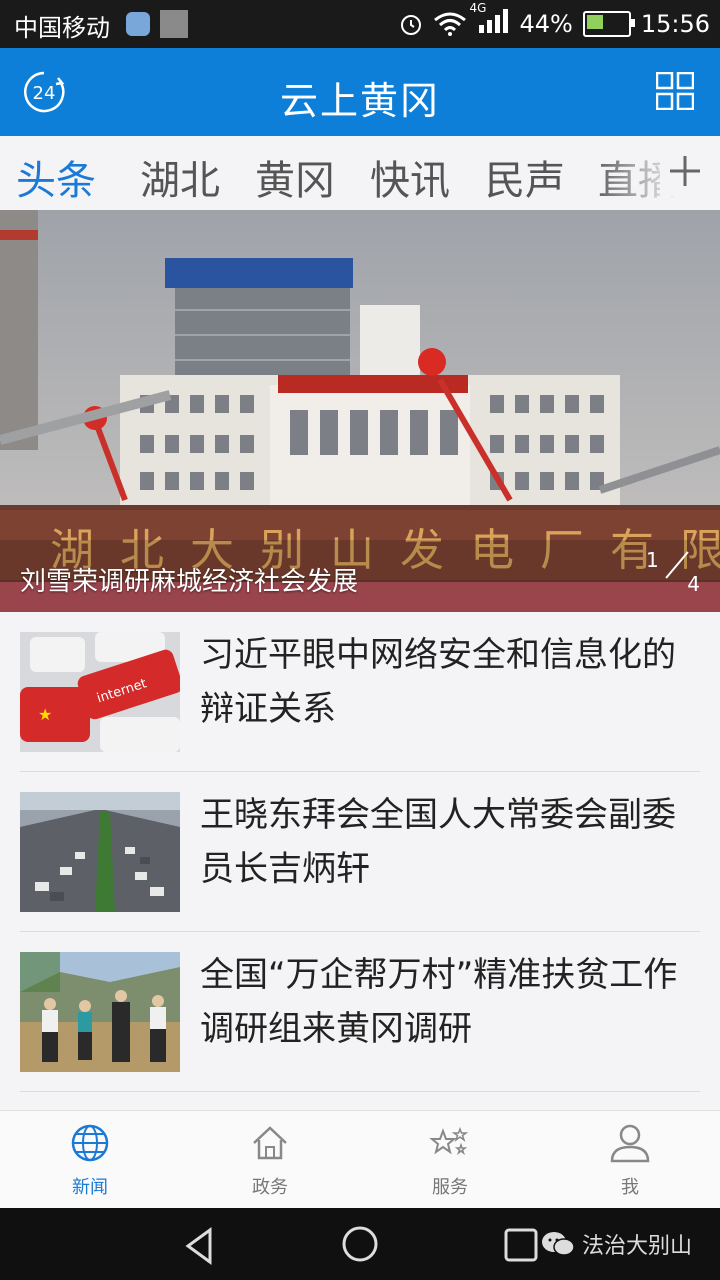  I want to click on nav-me: 我, so click(630, 1160).